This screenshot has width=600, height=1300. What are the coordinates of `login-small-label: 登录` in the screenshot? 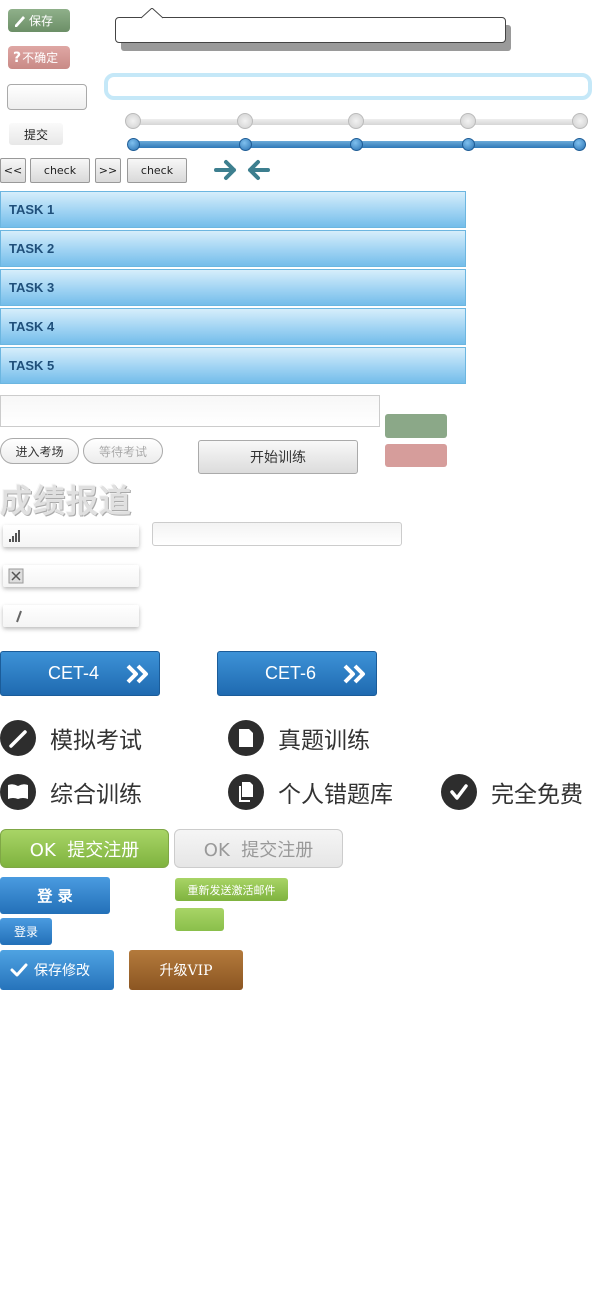 It's located at (25, 932).